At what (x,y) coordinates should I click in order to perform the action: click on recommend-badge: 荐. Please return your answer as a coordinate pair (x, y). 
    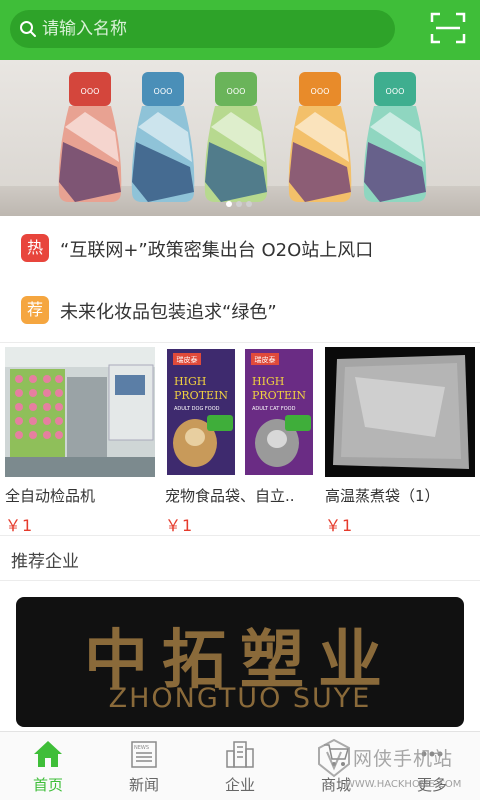
    Looking at the image, I should click on (35, 310).